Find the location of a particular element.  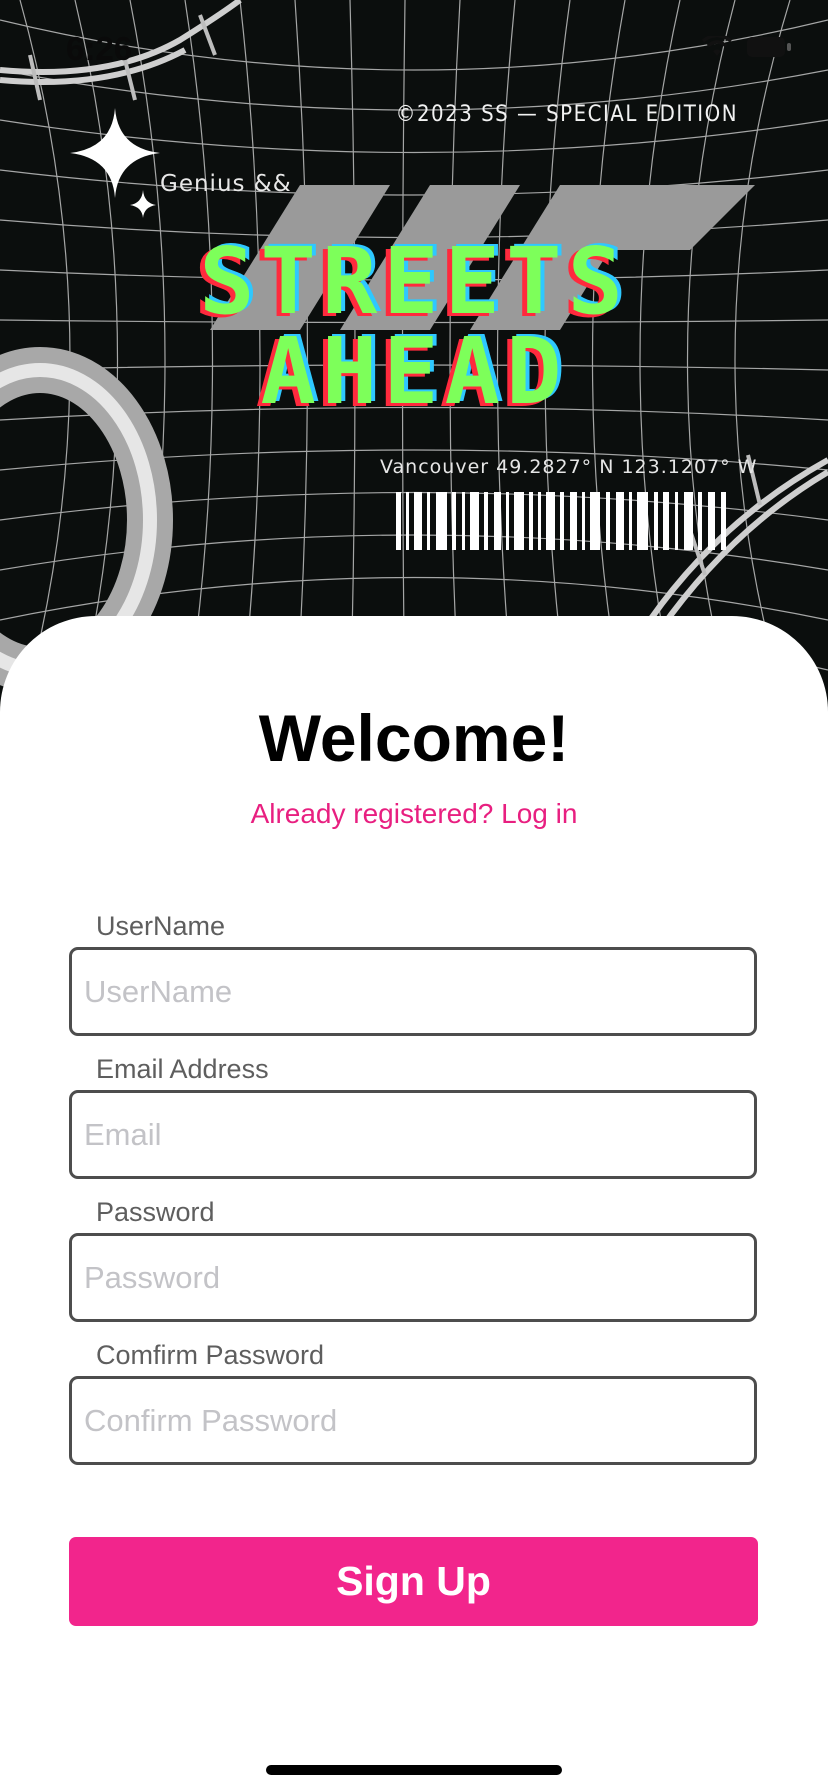

login-link: Already registered? Log in is located at coordinates (414, 814).